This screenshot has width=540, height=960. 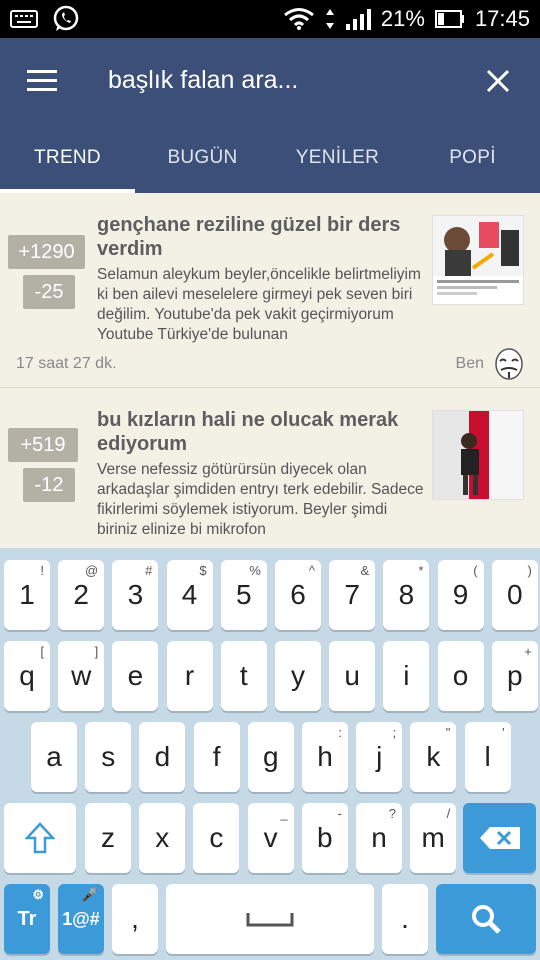 I want to click on key-d: d, so click(x=162, y=757).